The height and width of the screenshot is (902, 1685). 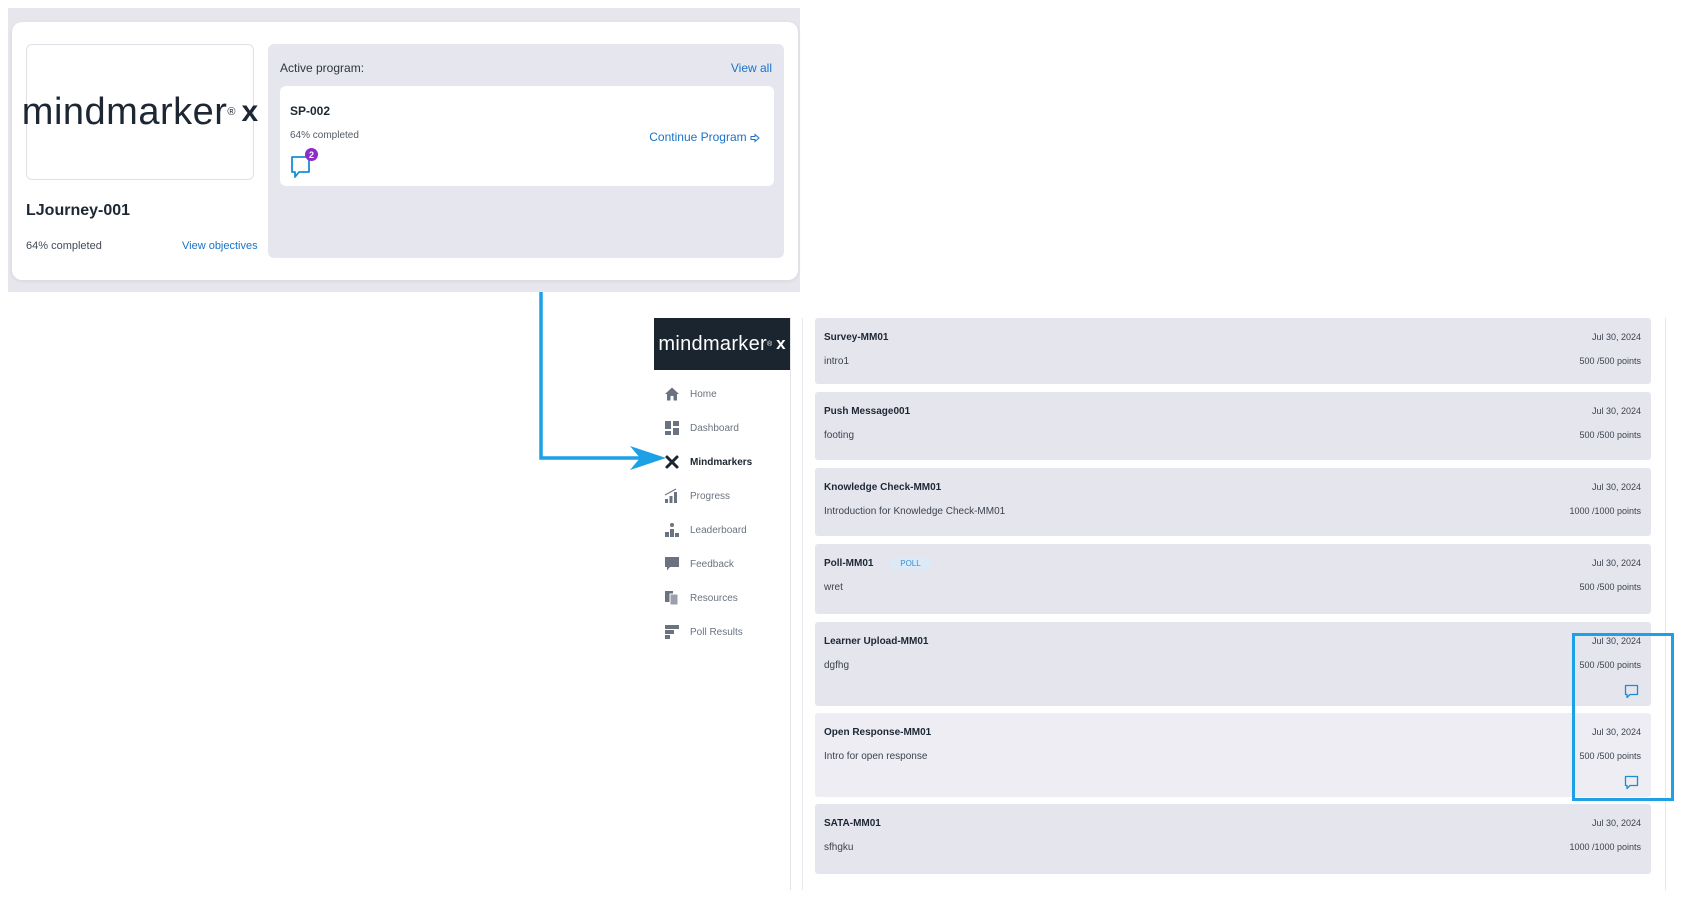 I want to click on mindmarker-description: intro1, so click(x=837, y=361).